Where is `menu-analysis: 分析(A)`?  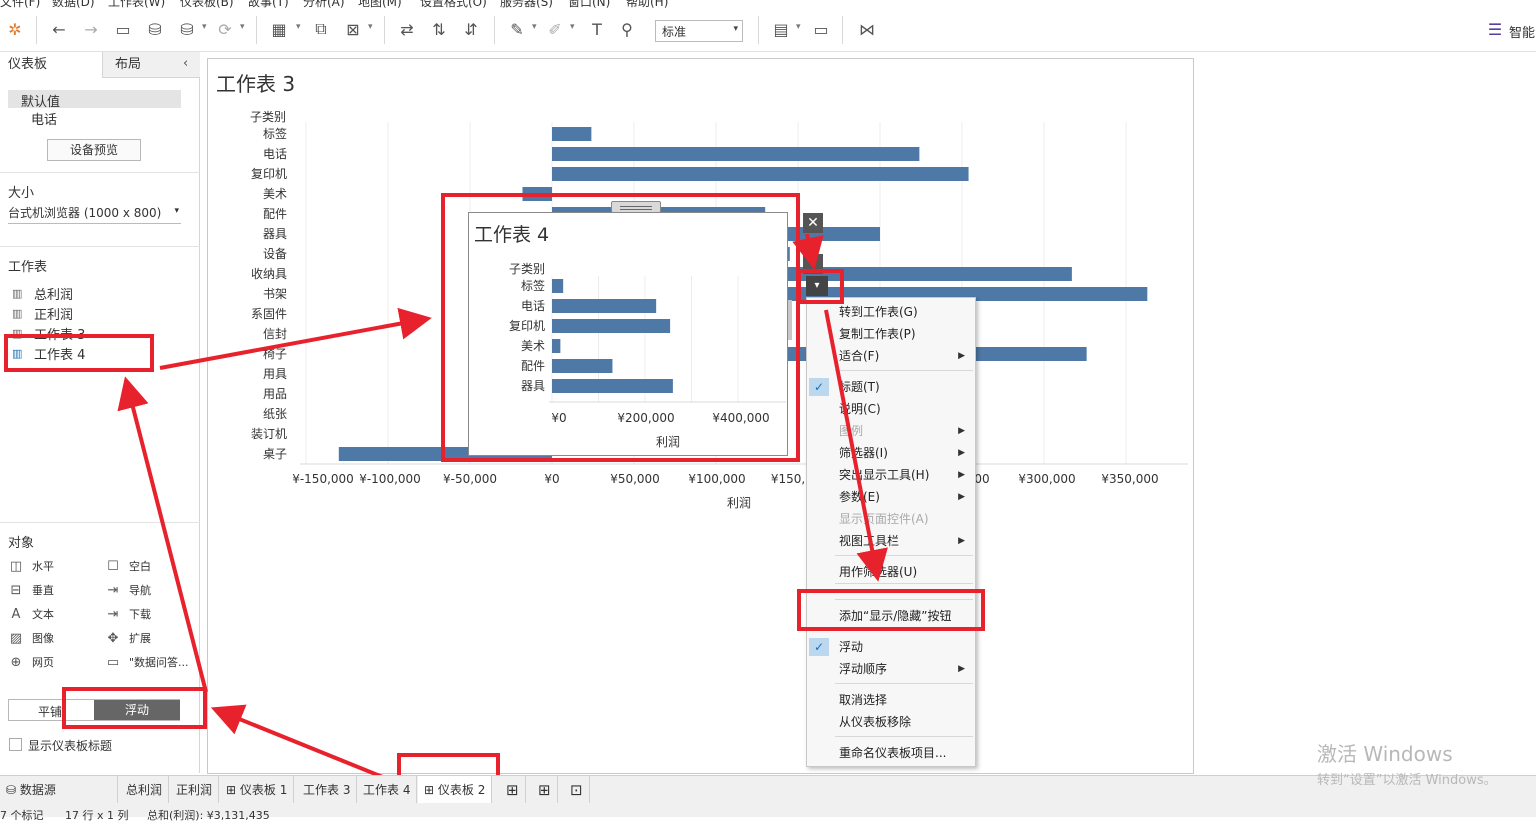 menu-analysis: 分析(A) is located at coordinates (324, 4).